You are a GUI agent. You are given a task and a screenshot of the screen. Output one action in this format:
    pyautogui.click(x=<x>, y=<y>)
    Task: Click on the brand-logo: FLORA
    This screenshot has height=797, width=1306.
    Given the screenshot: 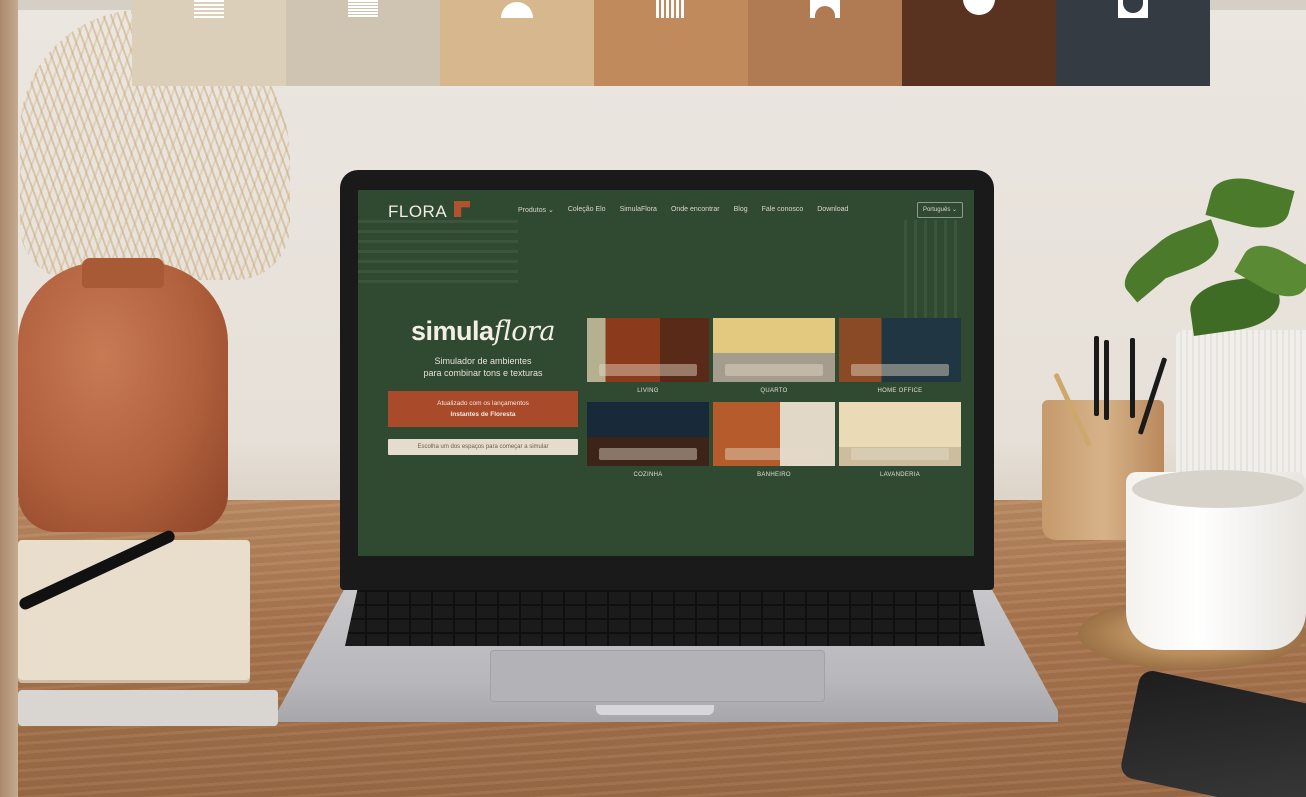 What is the action you would take?
    pyautogui.click(x=417, y=212)
    